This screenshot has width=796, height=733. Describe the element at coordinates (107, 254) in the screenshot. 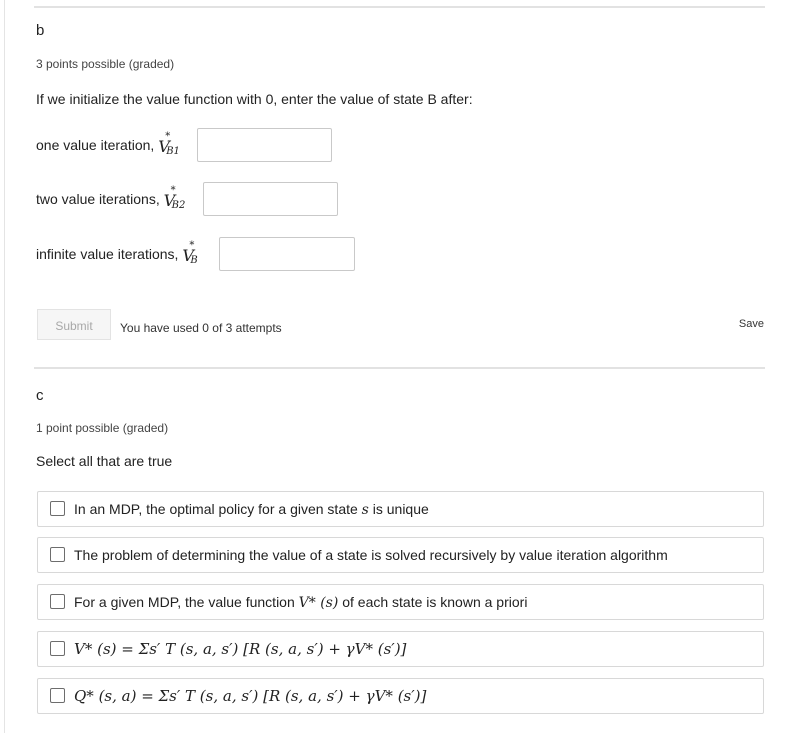

I see `field-label-text: infinite value iterations,` at that location.